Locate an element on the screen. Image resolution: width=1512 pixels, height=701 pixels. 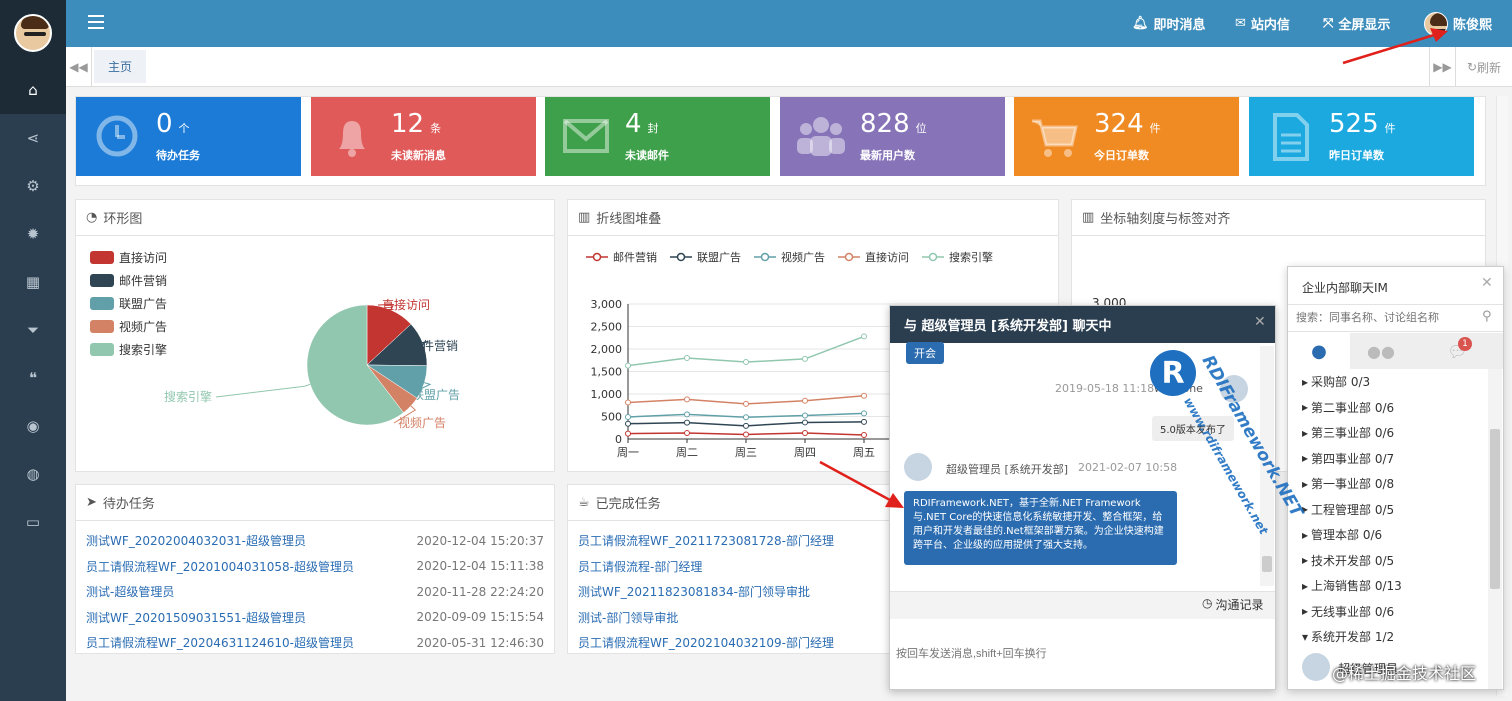
department-item: ▸ 第一事业部 0/8 is located at coordinates (1388, 484).